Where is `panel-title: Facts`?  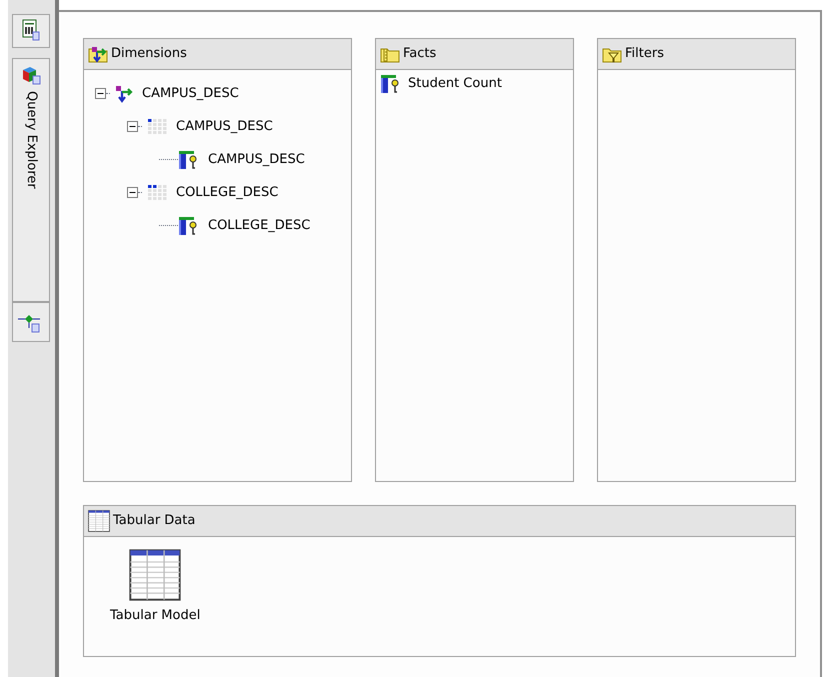 panel-title: Facts is located at coordinates (419, 54).